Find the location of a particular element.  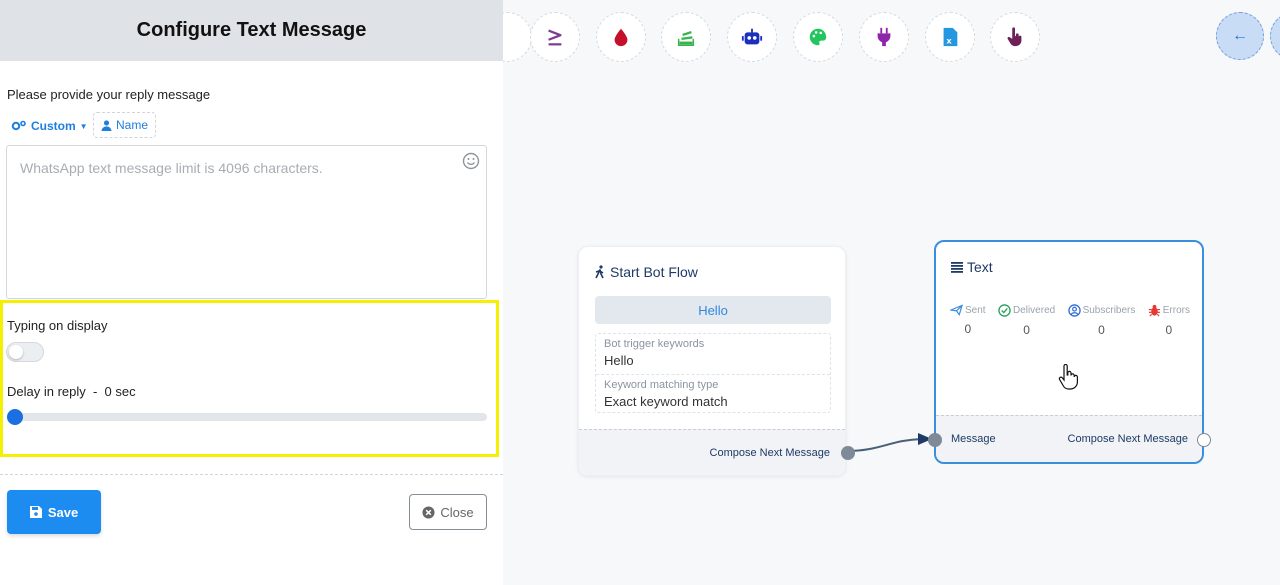

align-justify-icon is located at coordinates (957, 267).